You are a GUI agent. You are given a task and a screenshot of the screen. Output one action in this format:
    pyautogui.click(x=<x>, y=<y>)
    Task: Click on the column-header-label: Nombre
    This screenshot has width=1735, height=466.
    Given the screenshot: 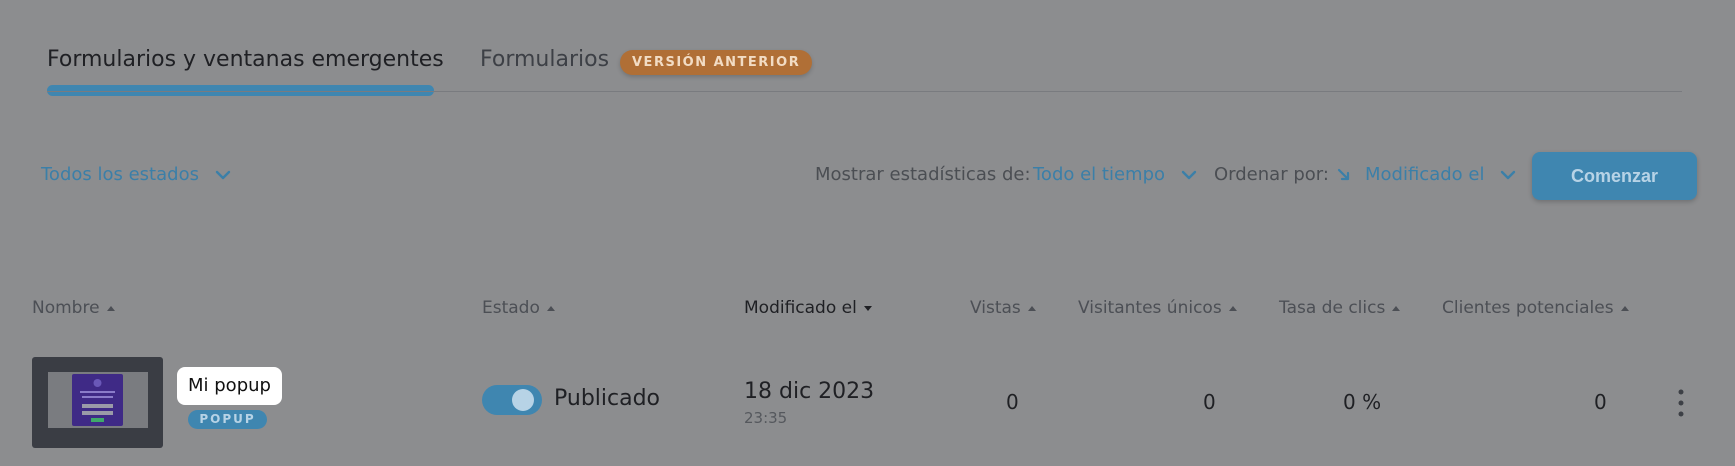 What is the action you would take?
    pyautogui.click(x=66, y=308)
    